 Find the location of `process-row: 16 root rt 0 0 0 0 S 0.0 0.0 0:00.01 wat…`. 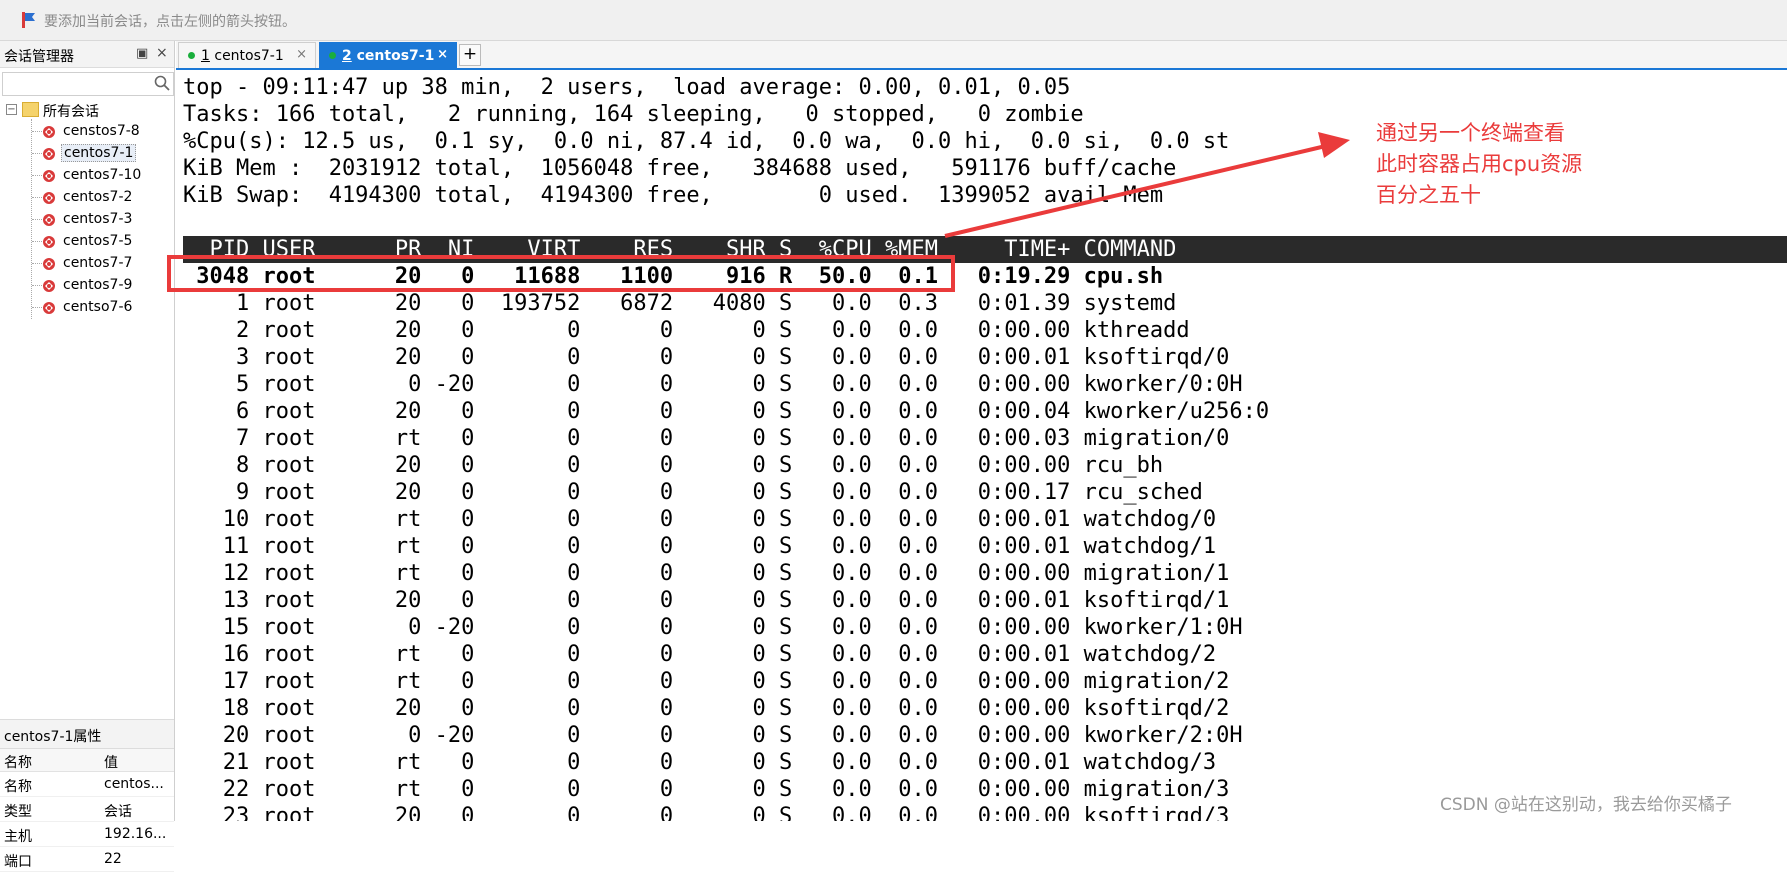

process-row: 16 root rt 0 0 0 0 S 0.0 0.0 0:00.01 wat… is located at coordinates (700, 654).